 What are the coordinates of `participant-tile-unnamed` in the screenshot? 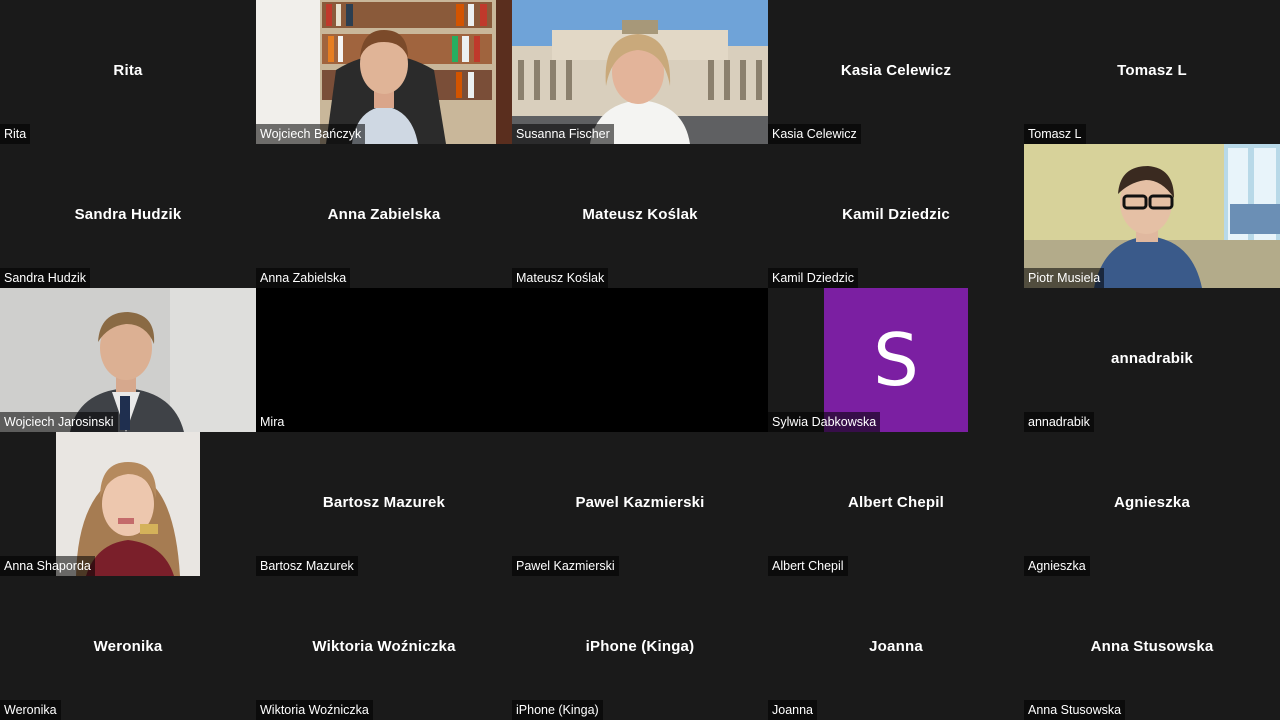 It's located at (640, 360).